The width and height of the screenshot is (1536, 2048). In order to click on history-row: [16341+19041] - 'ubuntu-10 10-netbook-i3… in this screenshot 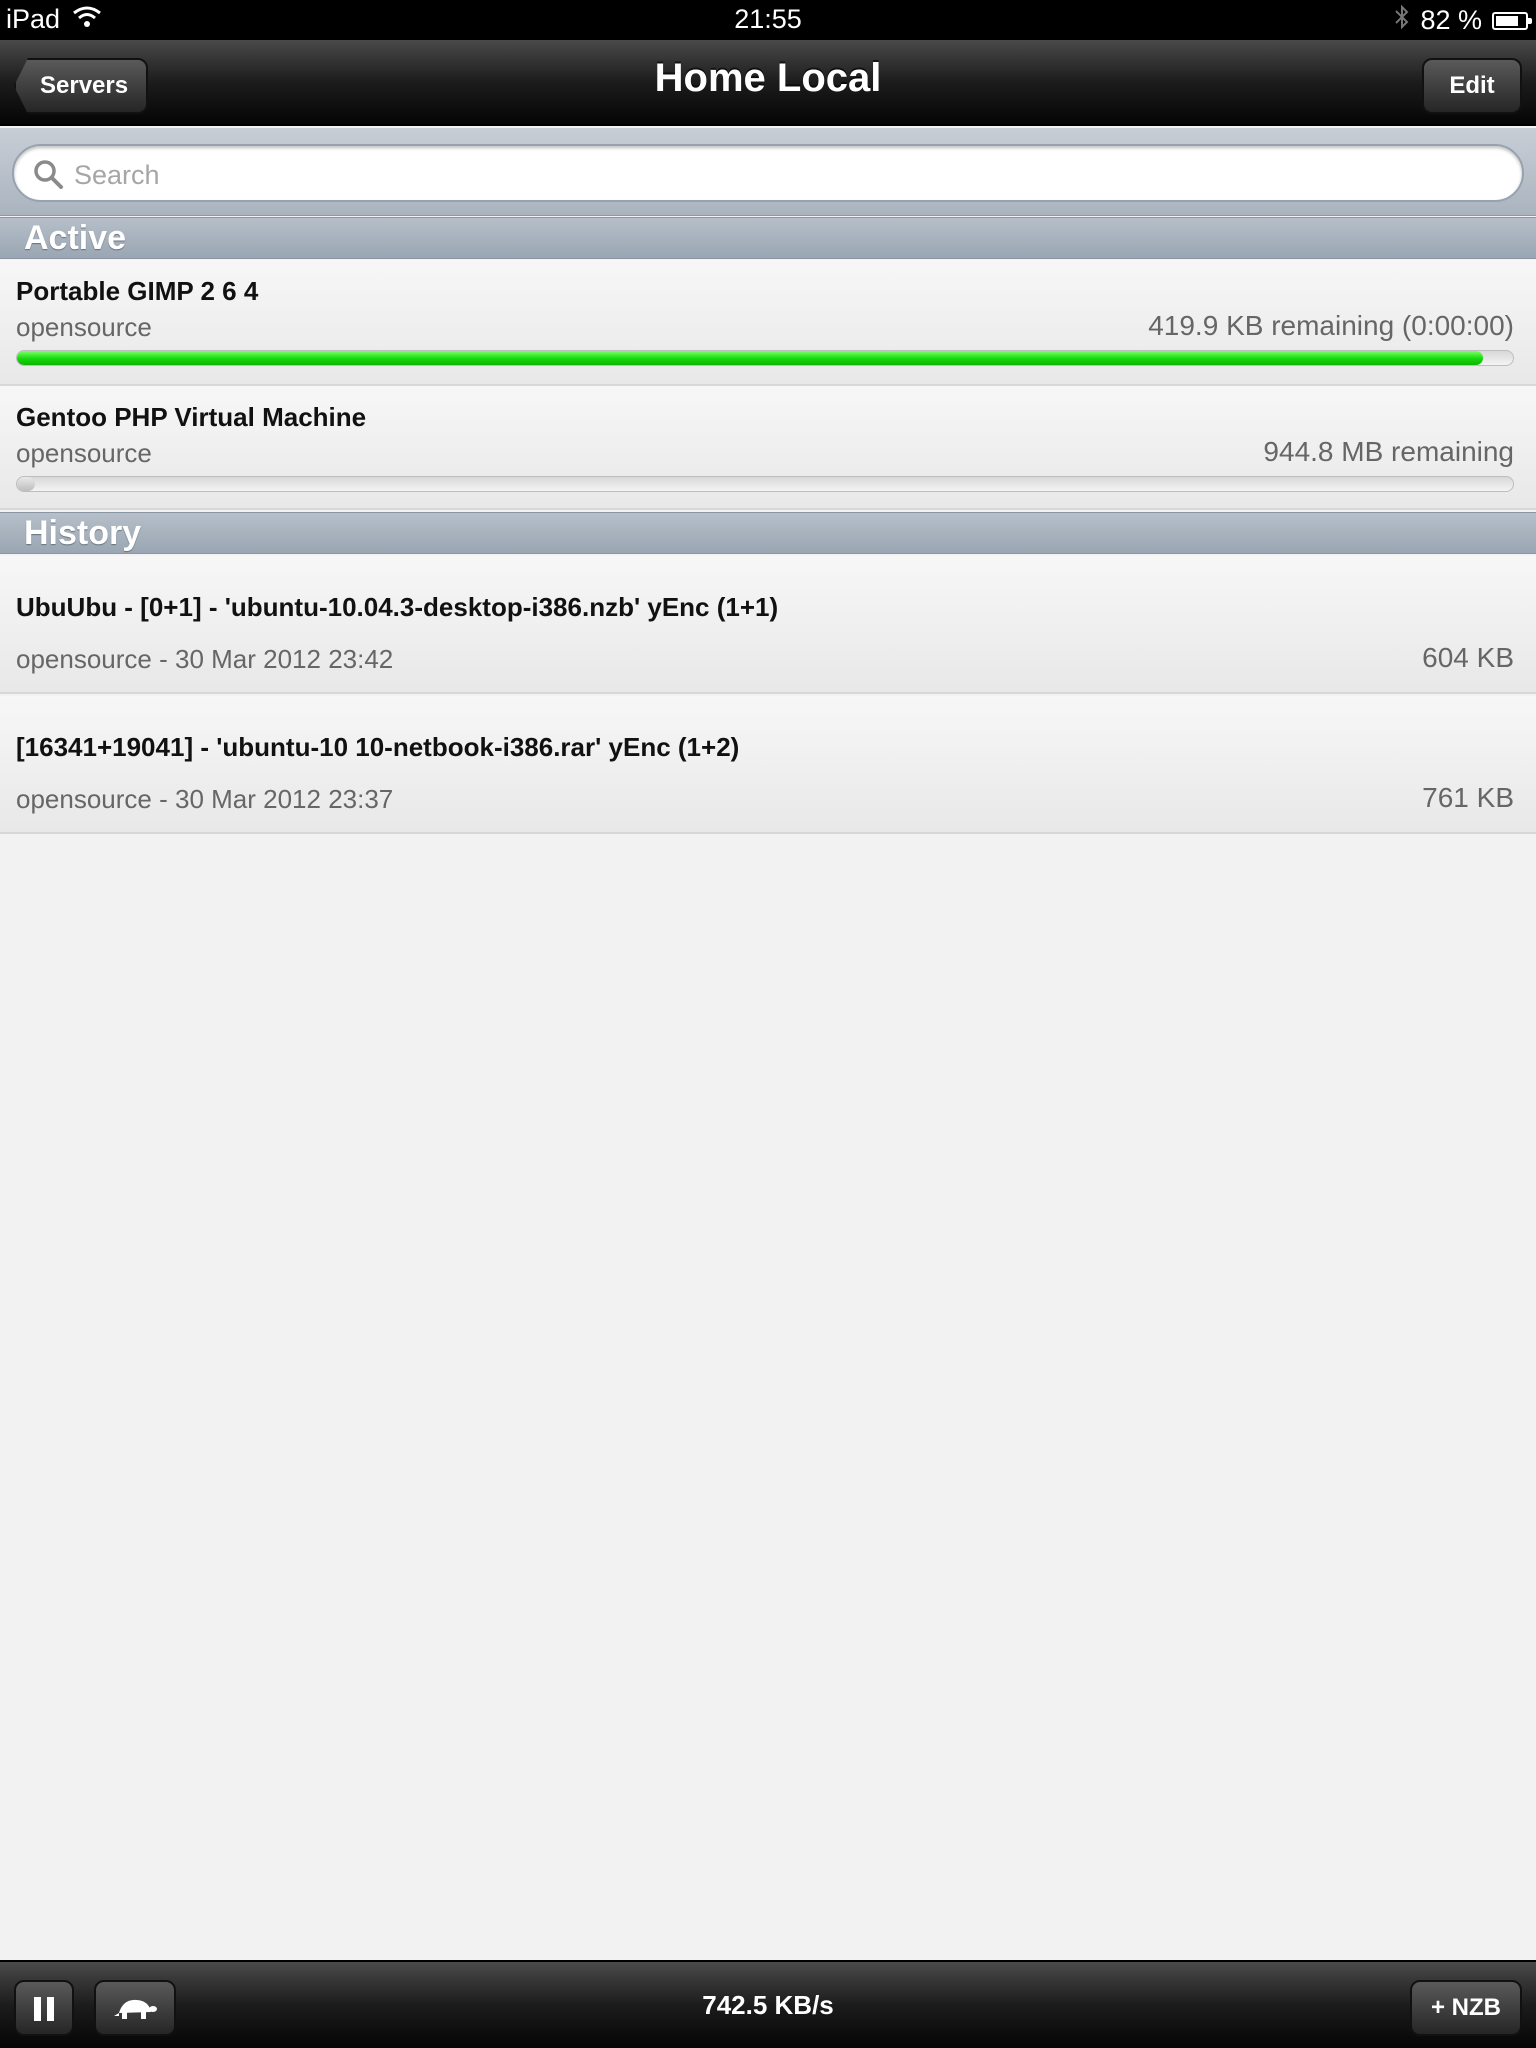, I will do `click(768, 765)`.